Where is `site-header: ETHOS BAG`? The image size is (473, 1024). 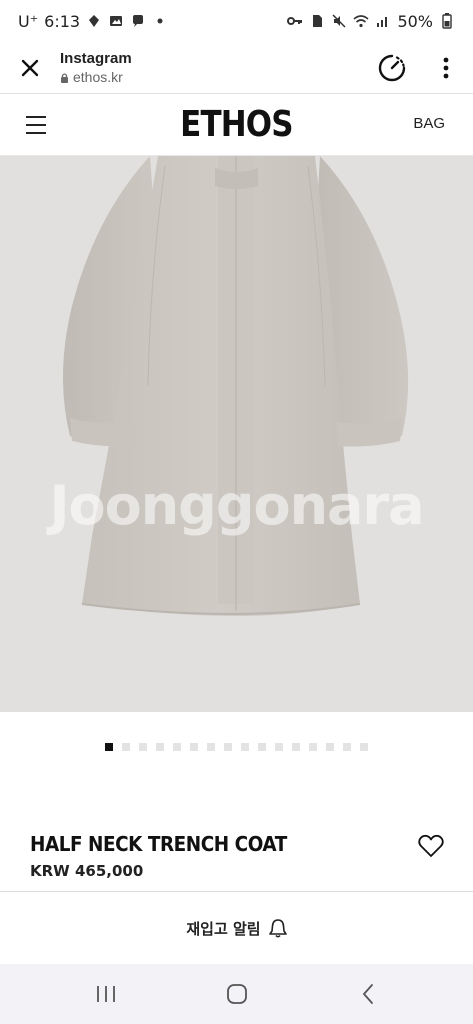
site-header: ETHOS BAG is located at coordinates (236, 125).